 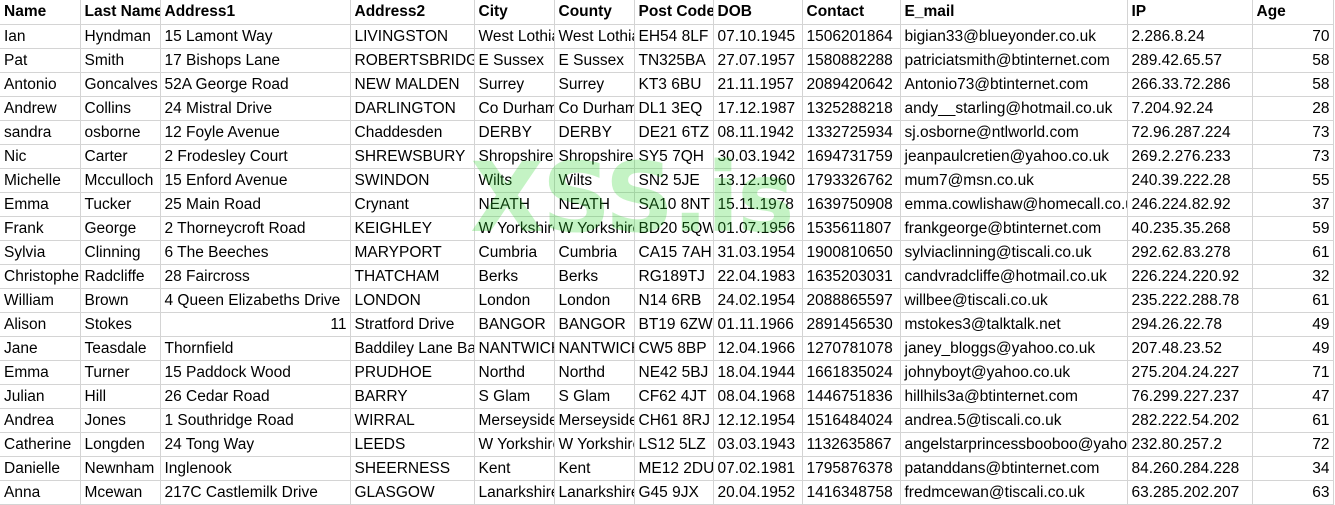 What do you see at coordinates (412, 228) in the screenshot?
I see `table-cell: KEIGHLEY` at bounding box center [412, 228].